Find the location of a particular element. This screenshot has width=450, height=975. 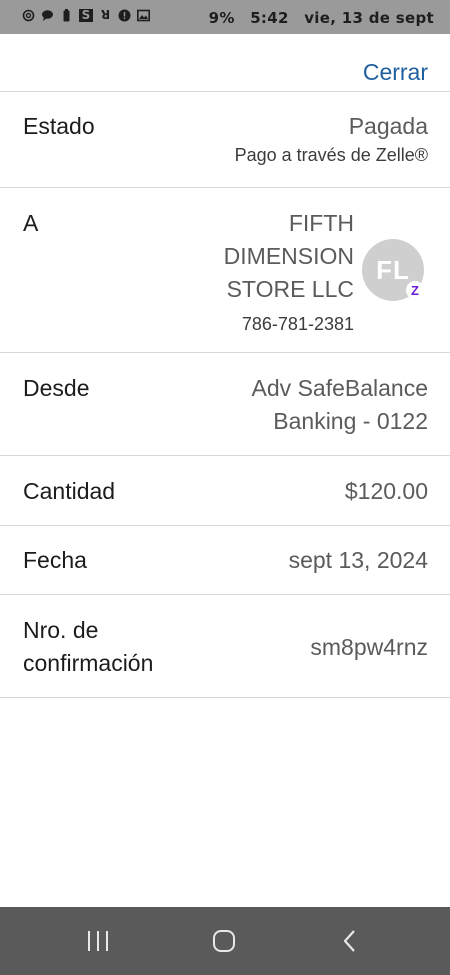

zelle-icon: Z is located at coordinates (415, 290).